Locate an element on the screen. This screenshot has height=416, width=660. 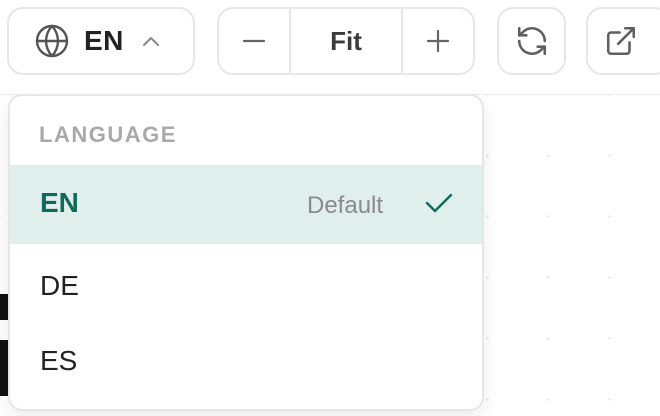
language-option-en: EN Default is located at coordinates (246, 204).